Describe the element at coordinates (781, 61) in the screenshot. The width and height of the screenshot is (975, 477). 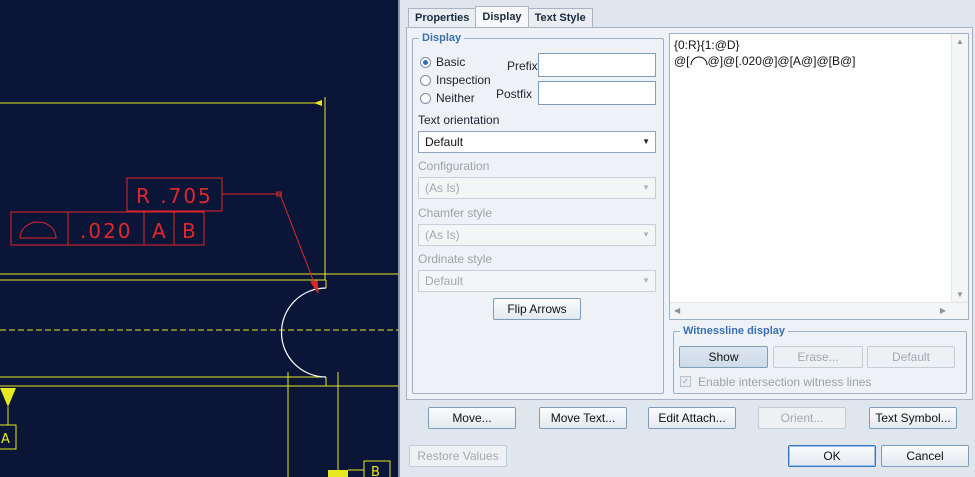
I see `editor-line-2-rest: @]@[.020@]@[A@]@[B@]` at that location.